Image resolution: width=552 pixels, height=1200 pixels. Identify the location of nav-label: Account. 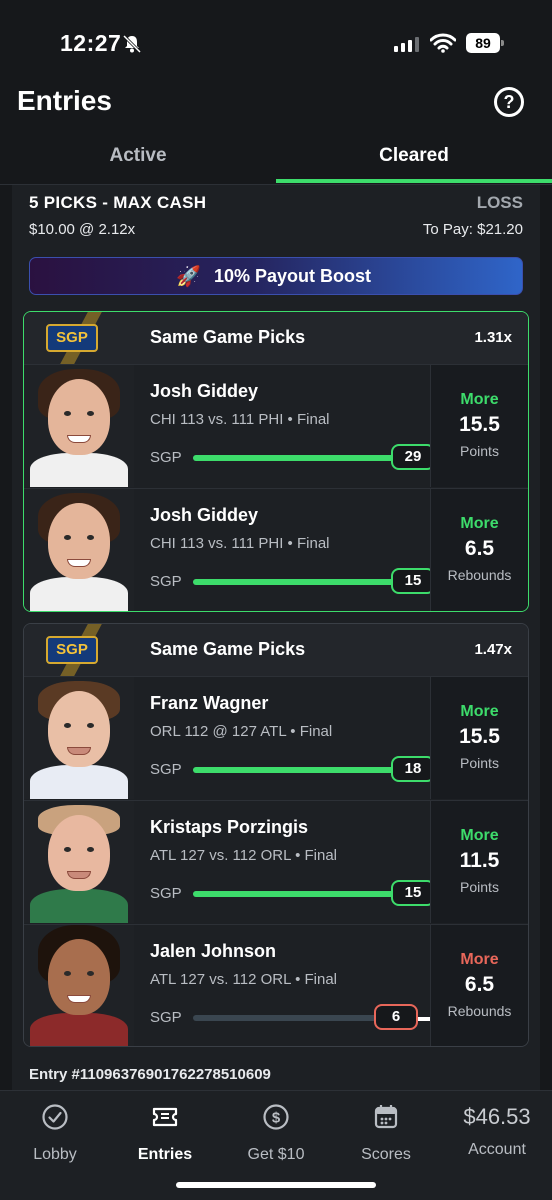
(497, 1149).